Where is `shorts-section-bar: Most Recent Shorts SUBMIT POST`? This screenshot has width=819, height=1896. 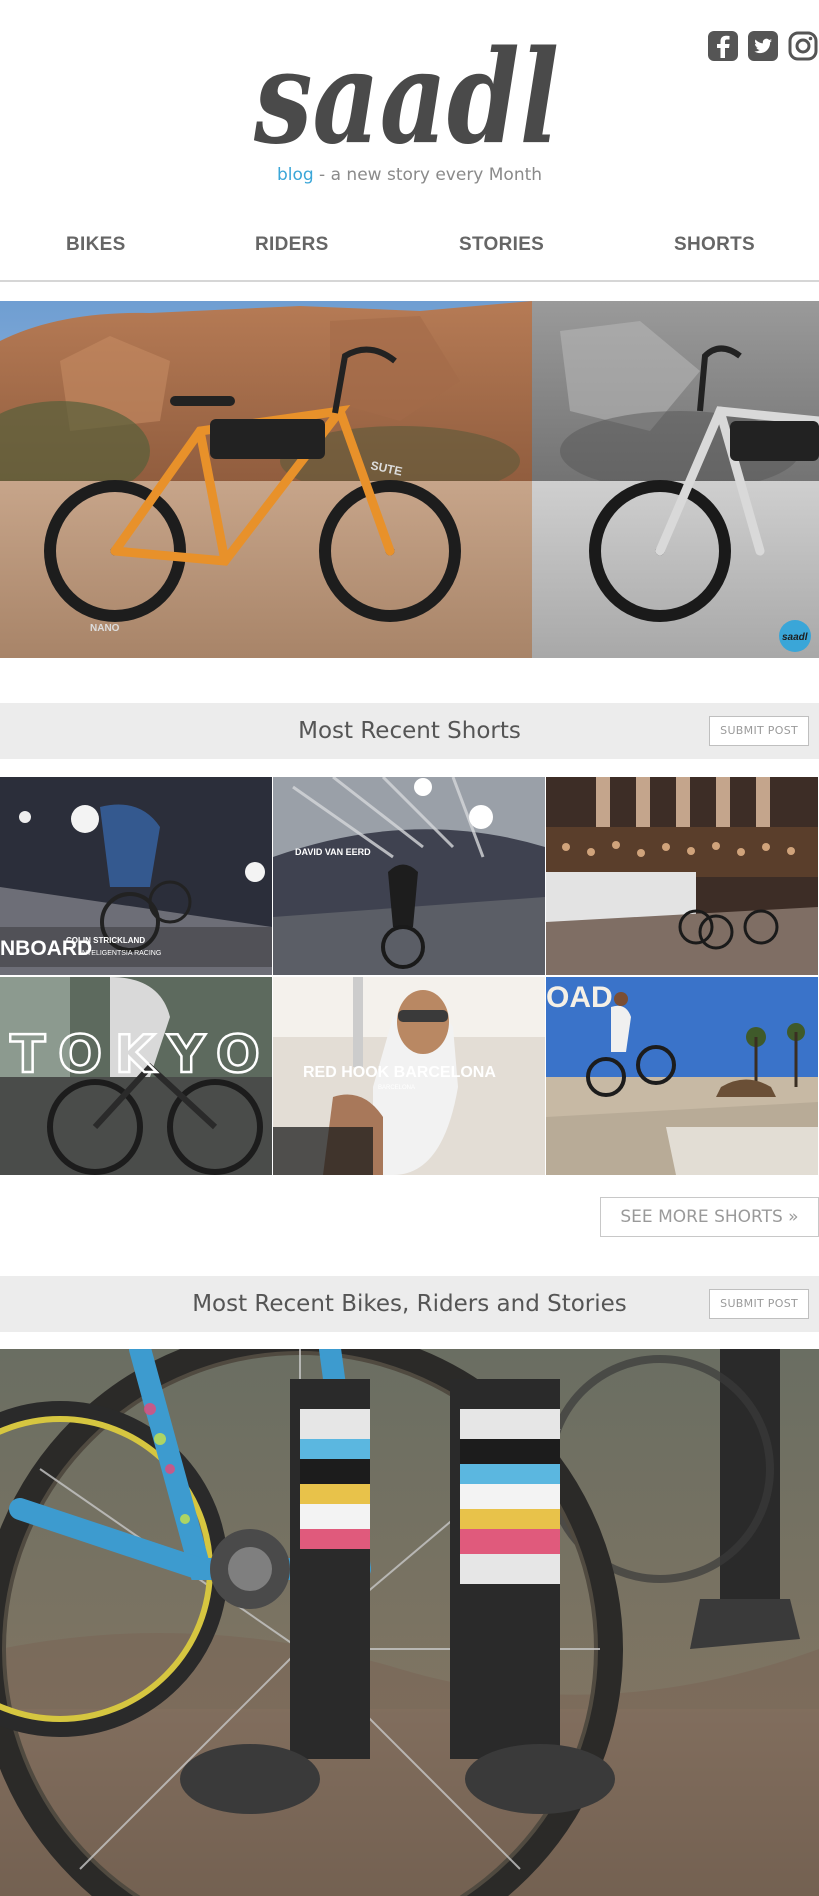 shorts-section-bar: Most Recent Shorts SUBMIT POST is located at coordinates (409, 731).